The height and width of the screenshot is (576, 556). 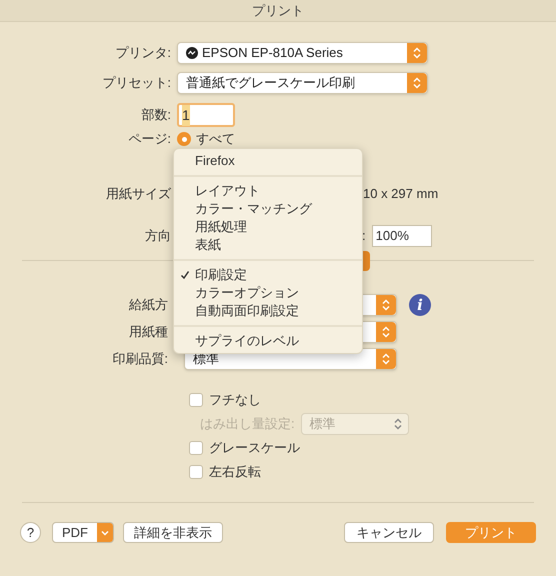 I want to click on menu-item: サプライのレベル, so click(x=268, y=341).